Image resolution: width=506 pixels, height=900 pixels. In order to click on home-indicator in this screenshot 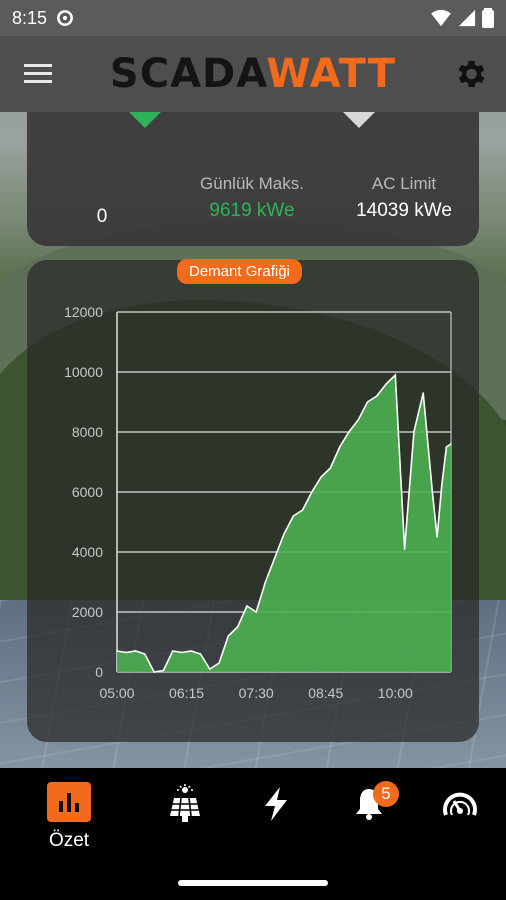, I will do `click(253, 883)`.